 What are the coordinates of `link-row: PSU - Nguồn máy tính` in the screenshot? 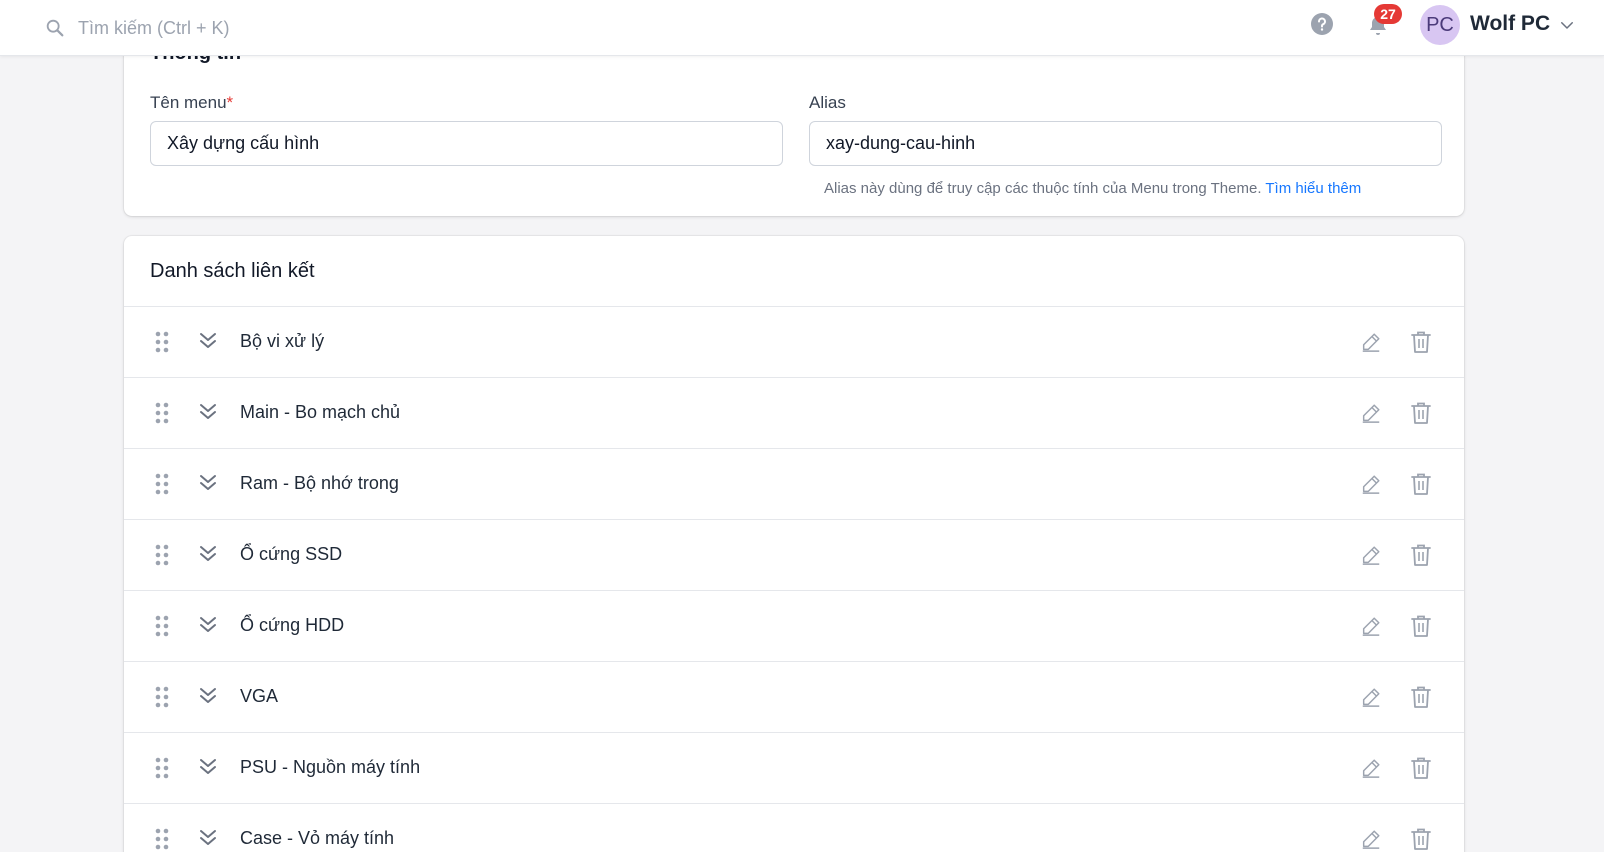 It's located at (794, 768).